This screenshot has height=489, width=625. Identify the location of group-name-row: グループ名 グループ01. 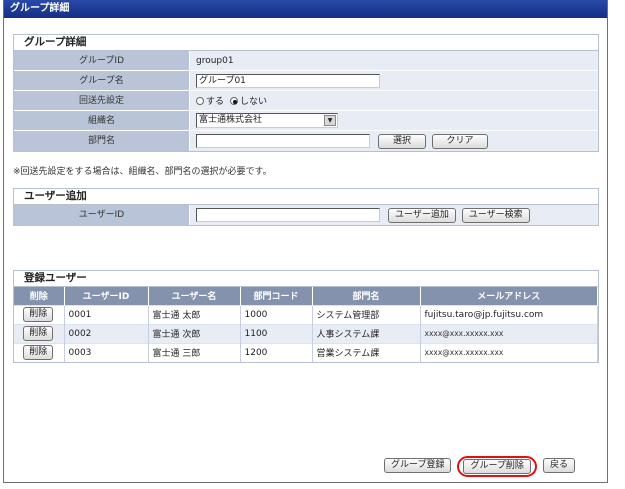
(306, 81).